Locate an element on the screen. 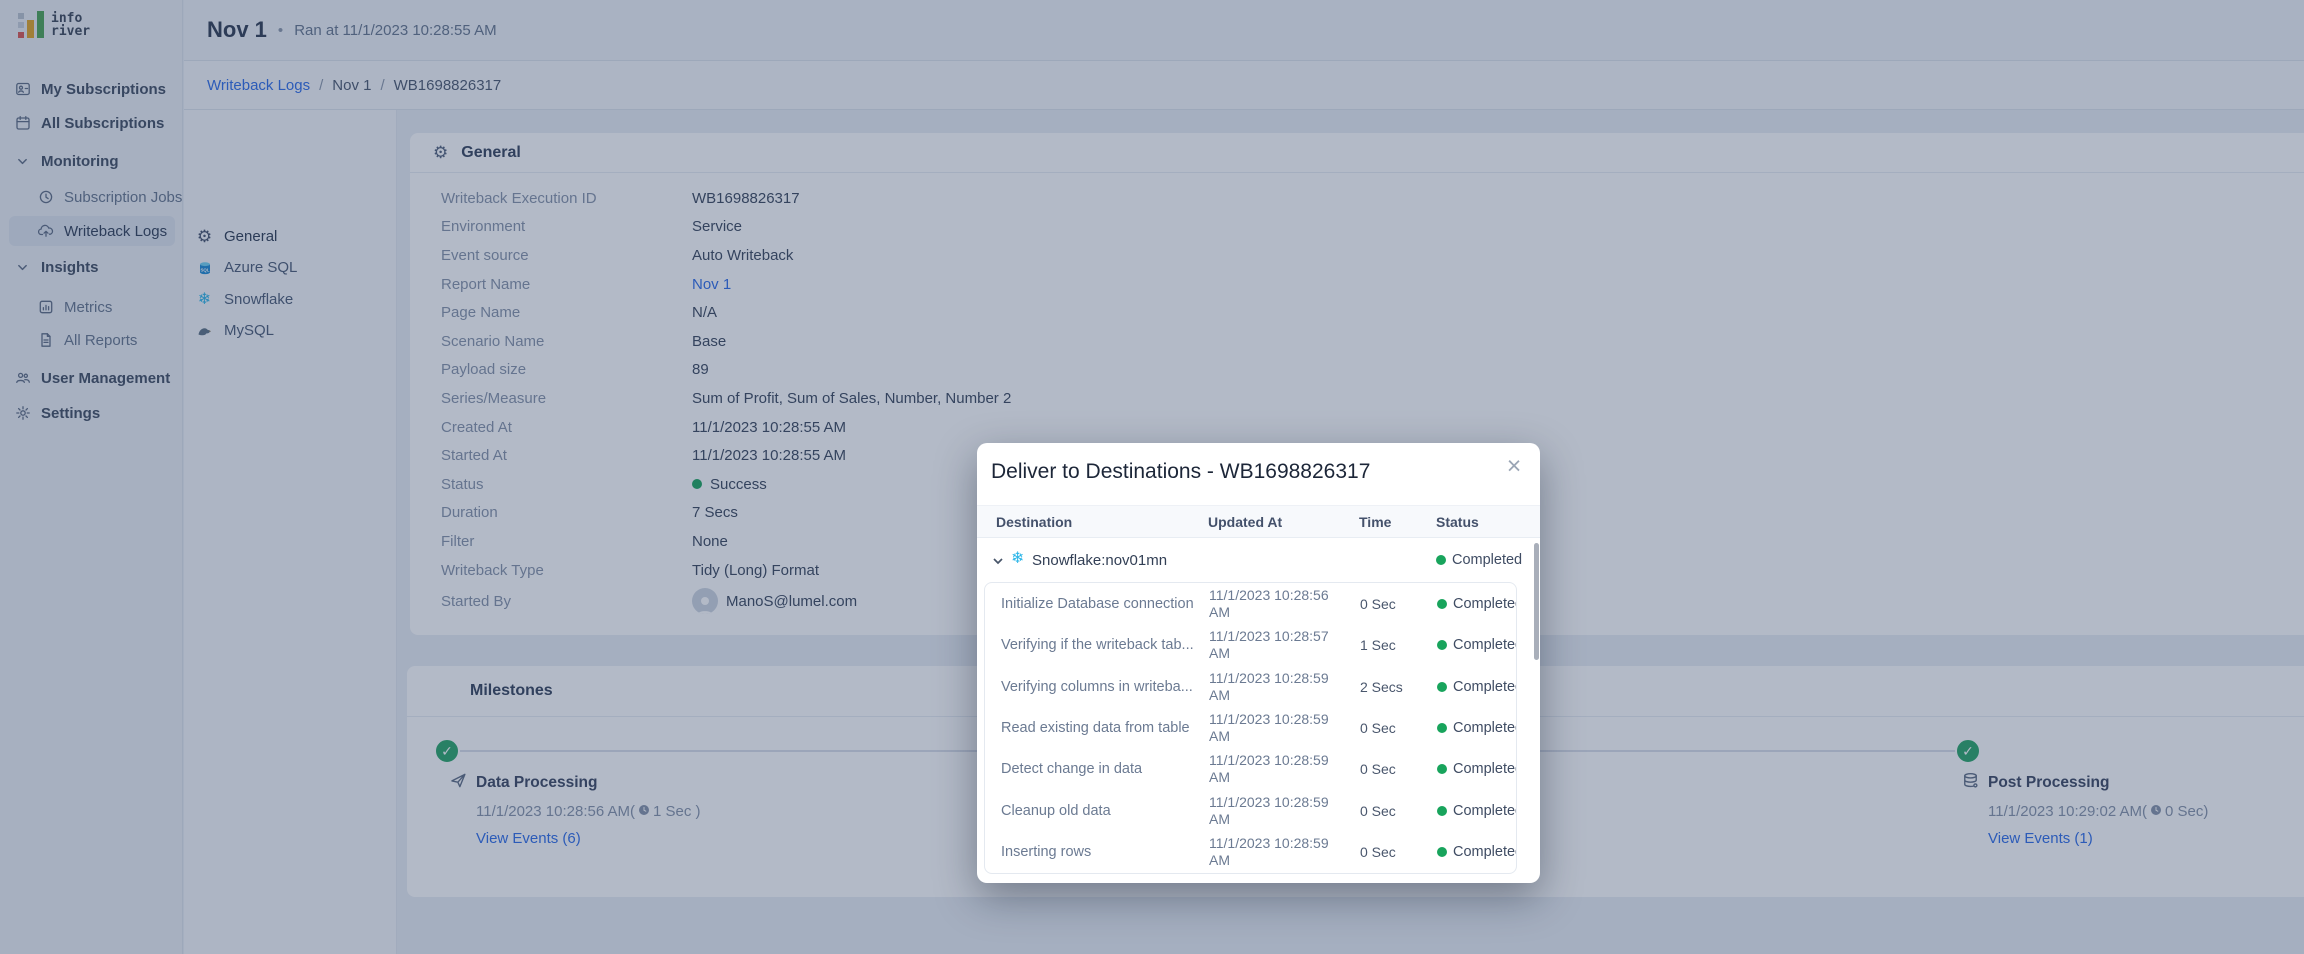  status-text: Completed is located at coordinates (1487, 560).